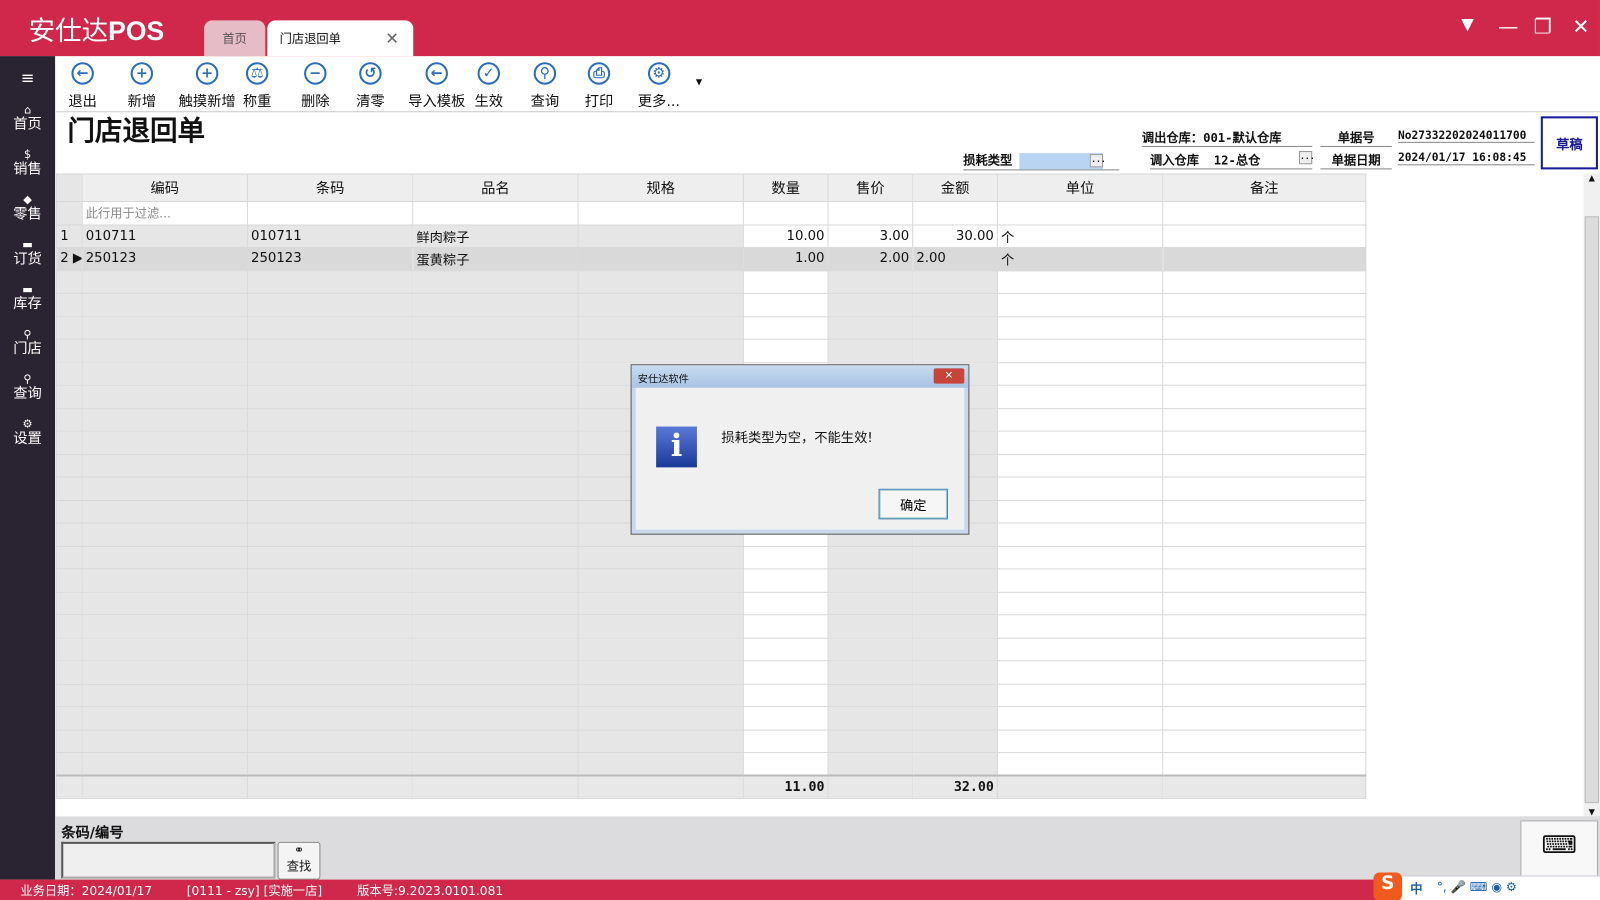 Image resolution: width=1600 pixels, height=900 pixels. I want to click on column-header: 金额, so click(955, 188).